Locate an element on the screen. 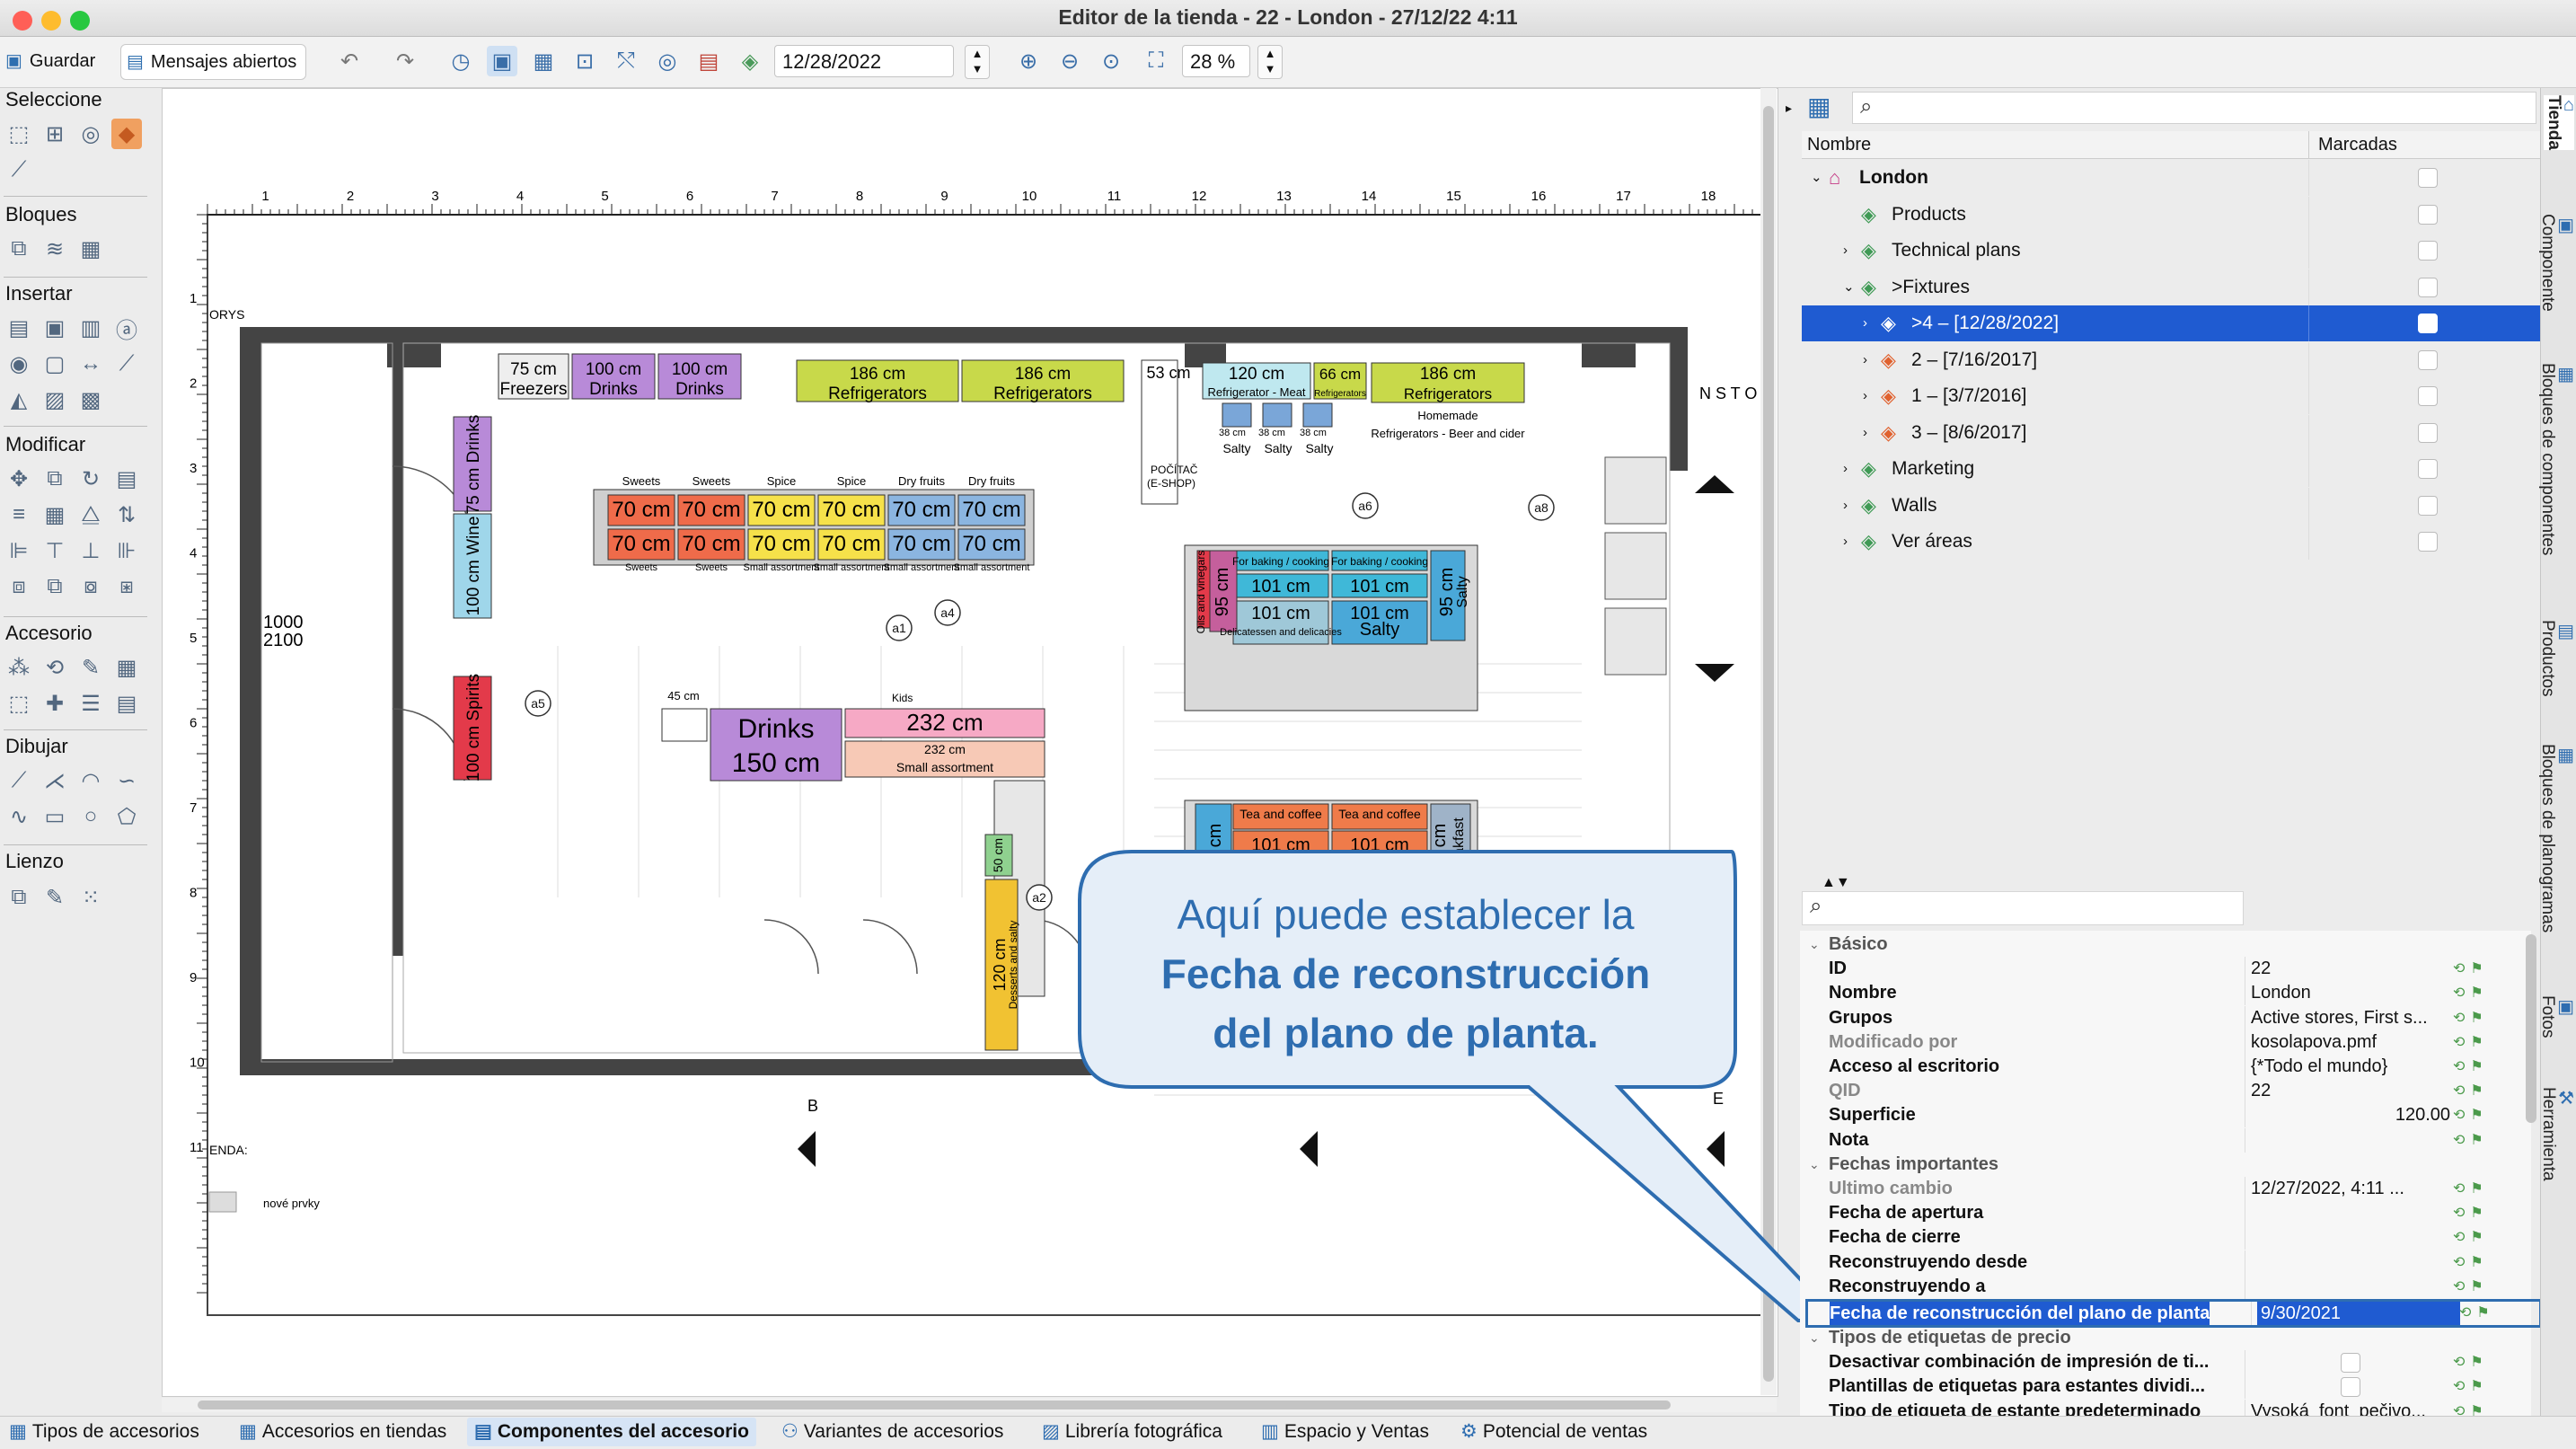 The height and width of the screenshot is (1449, 2576). tree-view-icon: ▦ is located at coordinates (1825, 108).